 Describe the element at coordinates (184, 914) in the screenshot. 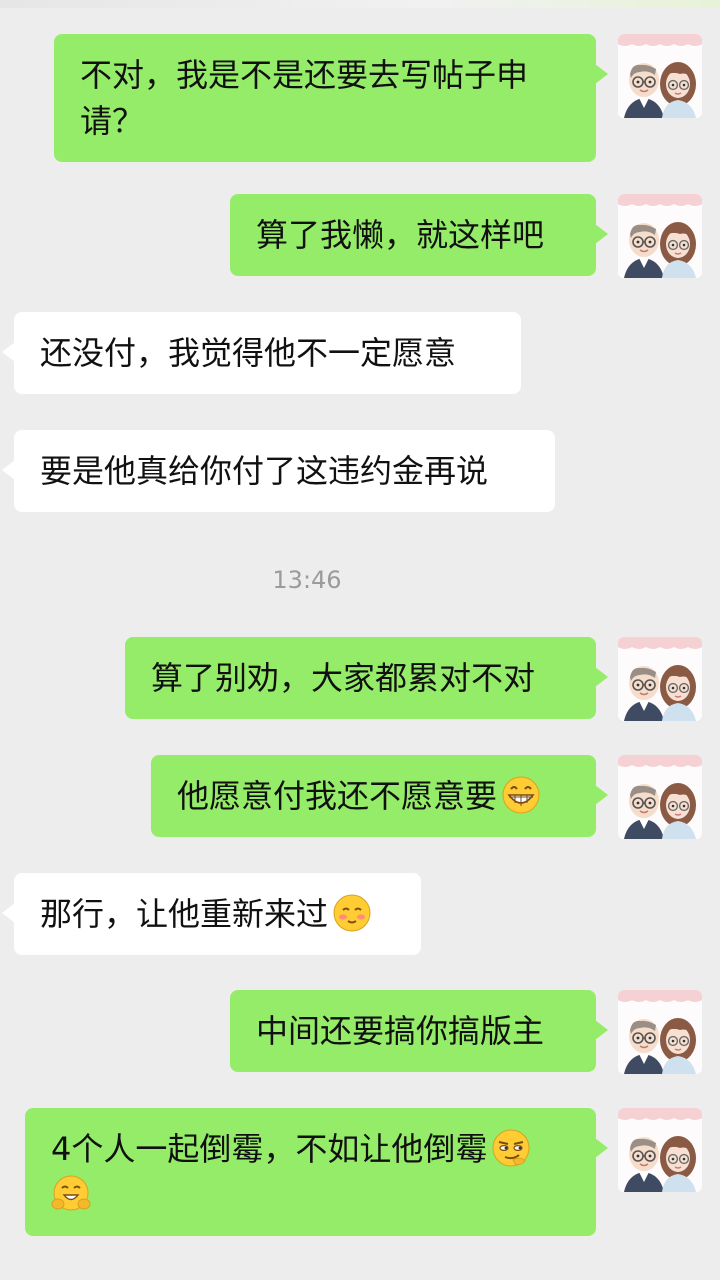

I see `message-text: 那行，让他重新来过` at that location.